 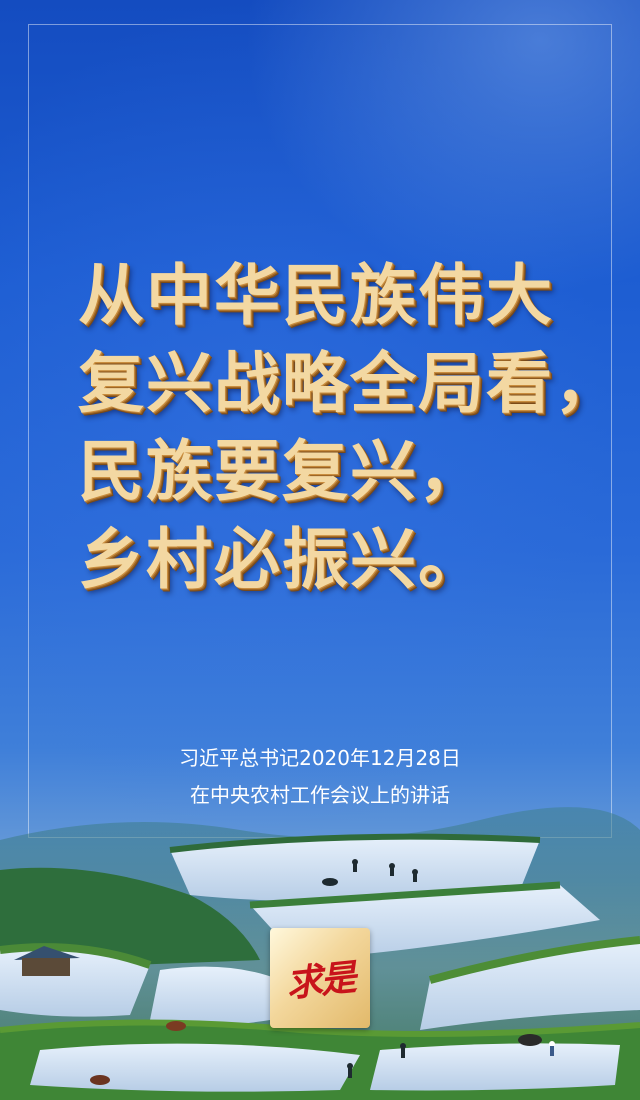 What do you see at coordinates (320, 981) in the screenshot?
I see `logo-text: 求是` at bounding box center [320, 981].